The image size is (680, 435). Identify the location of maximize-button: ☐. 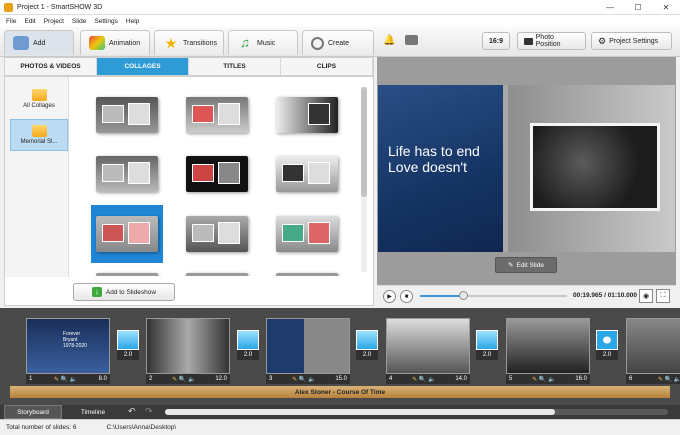
(638, 7).